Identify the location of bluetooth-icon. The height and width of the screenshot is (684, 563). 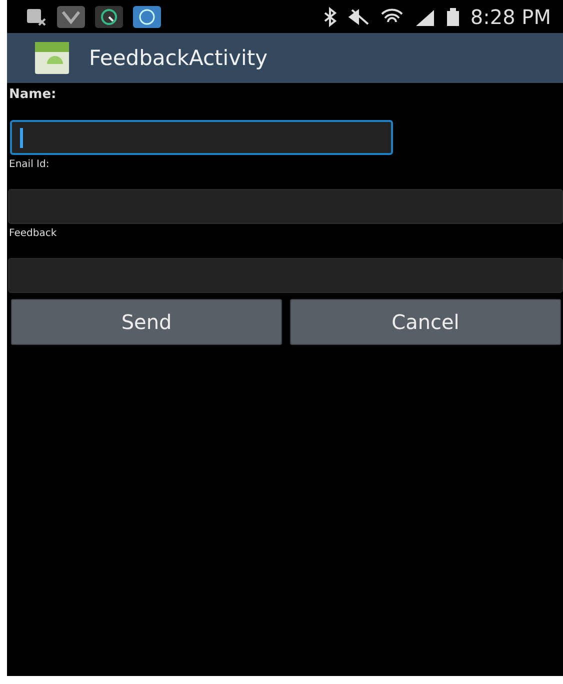
(330, 16).